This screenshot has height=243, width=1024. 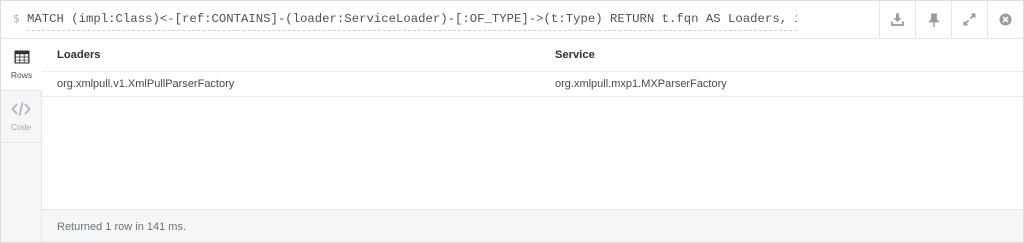 What do you see at coordinates (532, 55) in the screenshot?
I see `table-header-row: Loaders Service` at bounding box center [532, 55].